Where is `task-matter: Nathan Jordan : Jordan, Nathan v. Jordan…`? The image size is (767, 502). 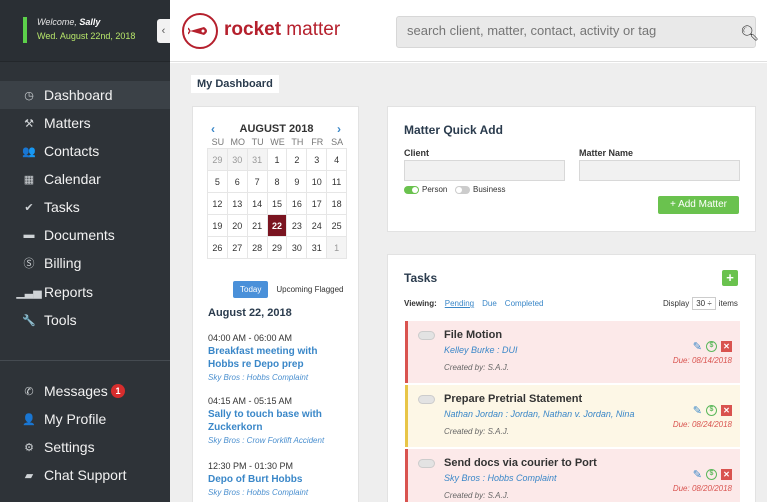
task-matter: Nathan Jordan : Jordan, Nathan v. Jordan… is located at coordinates (539, 414).